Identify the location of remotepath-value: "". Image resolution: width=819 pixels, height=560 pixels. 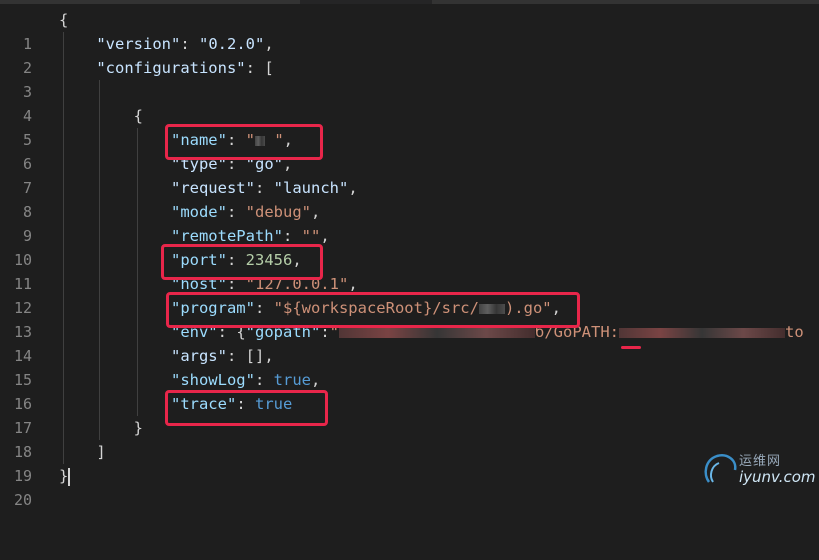
(311, 236).